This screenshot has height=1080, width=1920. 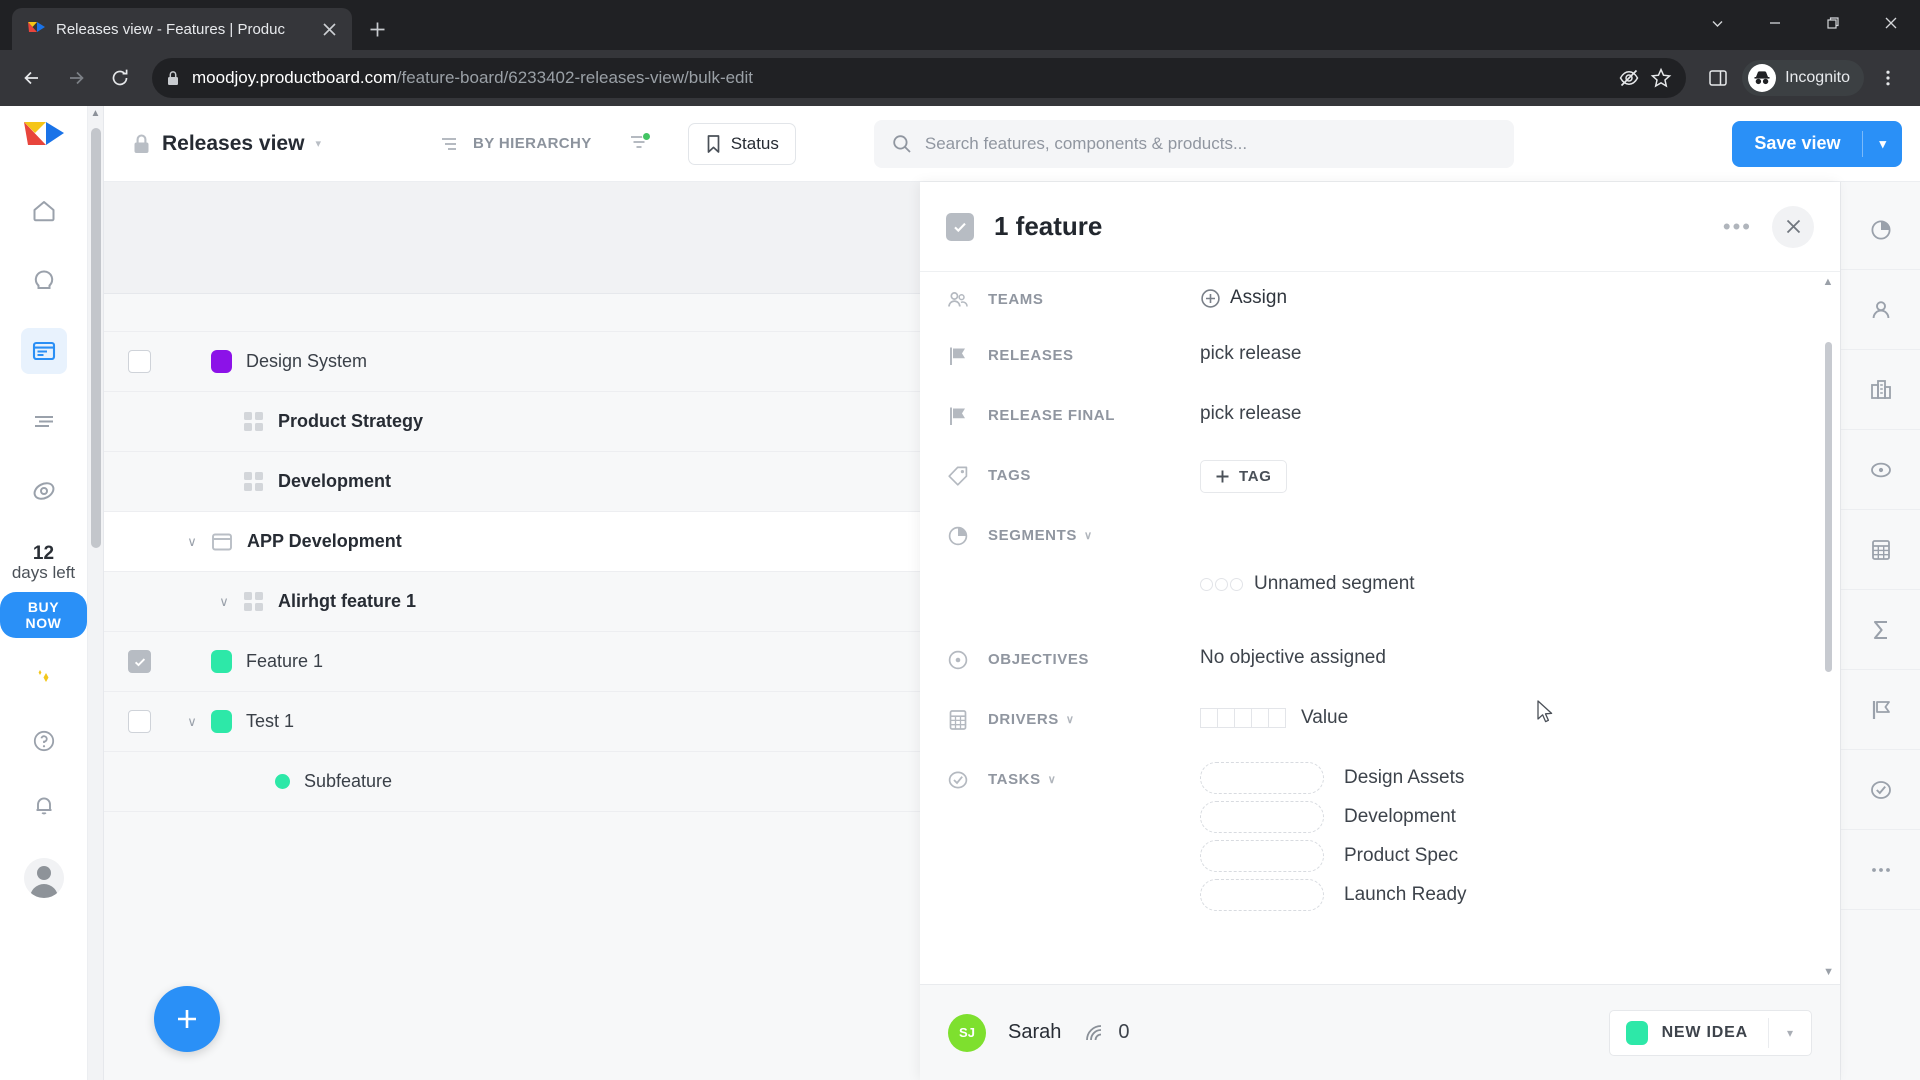 I want to click on star-icon, so click(x=1661, y=78).